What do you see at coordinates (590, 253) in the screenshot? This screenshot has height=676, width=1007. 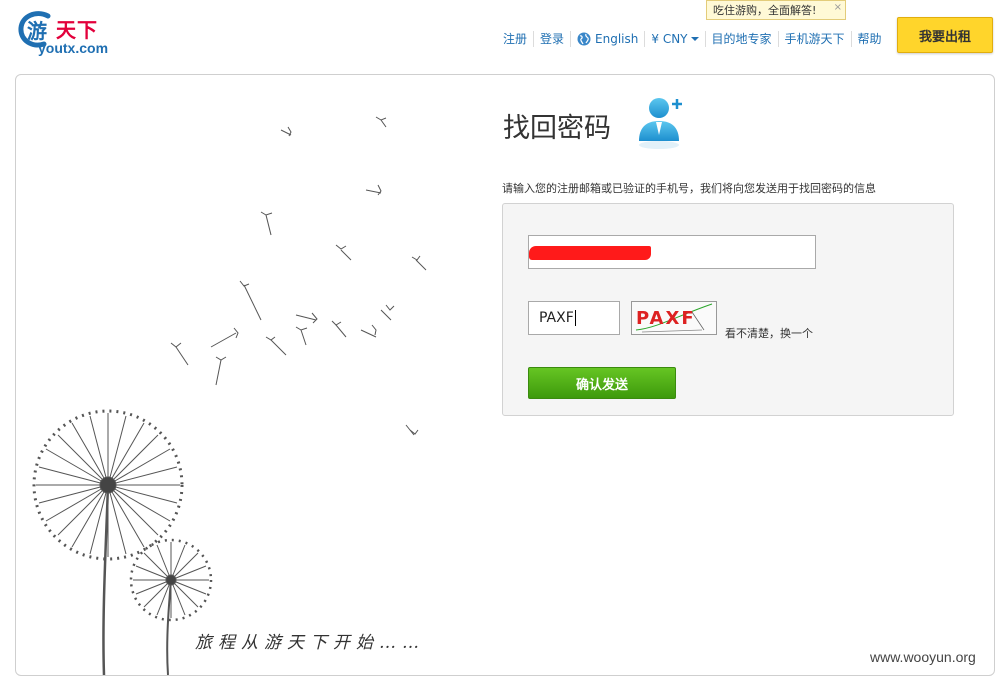 I see `redaction-mark` at bounding box center [590, 253].